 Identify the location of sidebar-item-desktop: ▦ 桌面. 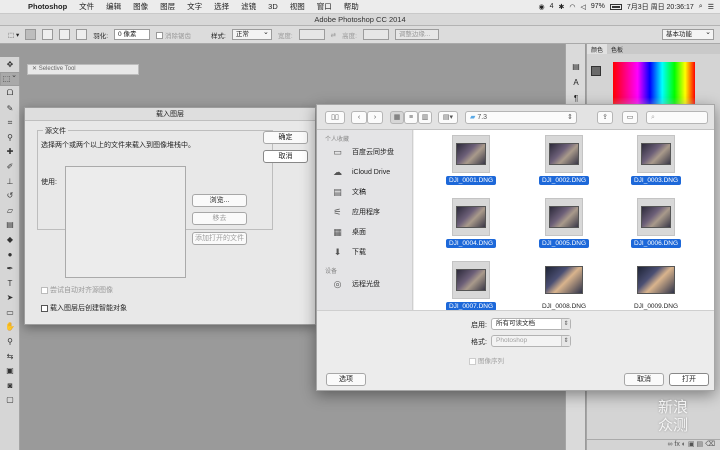
(364, 232).